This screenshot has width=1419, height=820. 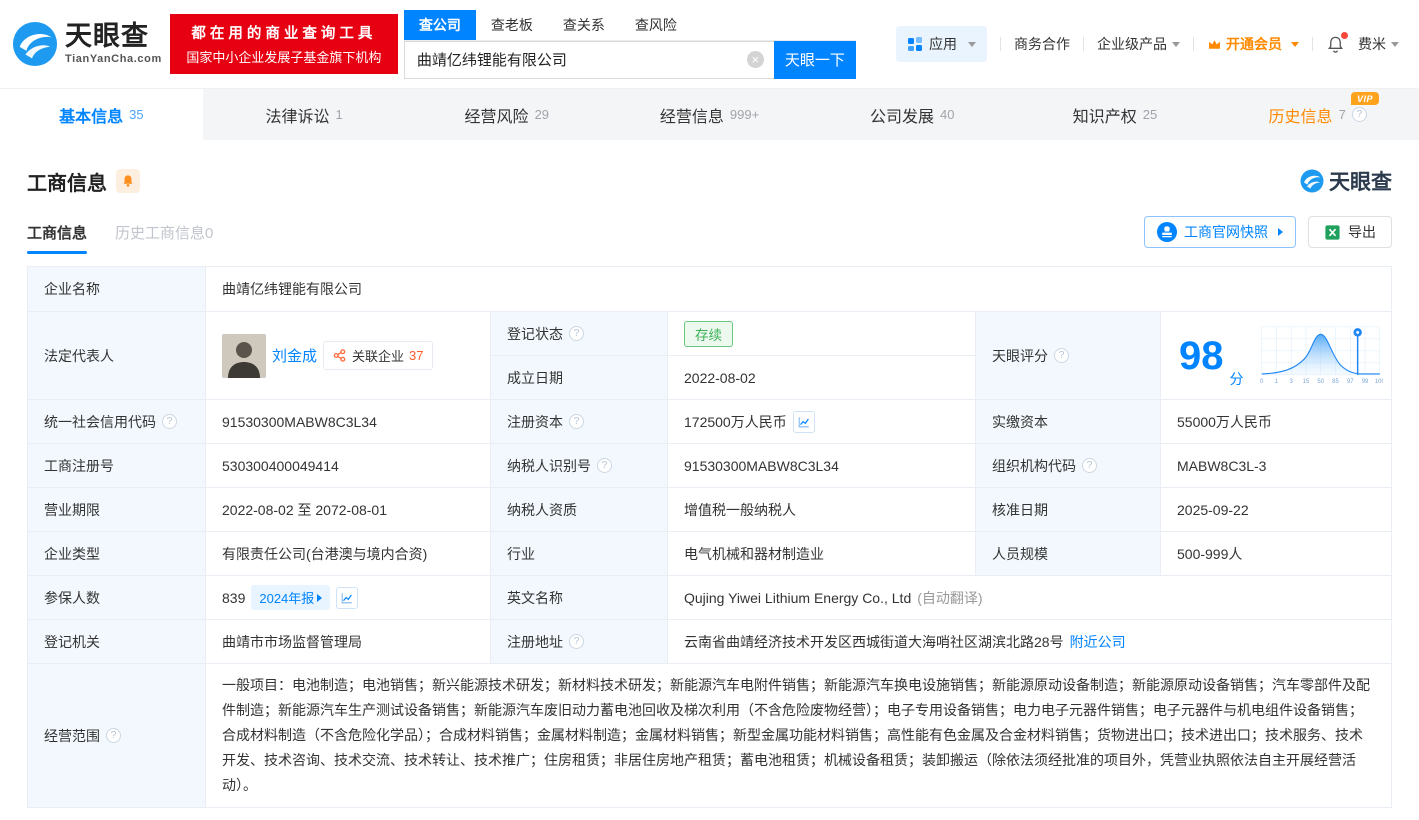 I want to click on top-navigation: 应用 商务合作 企业级产品 开通会员 费米, so click(x=1147, y=44).